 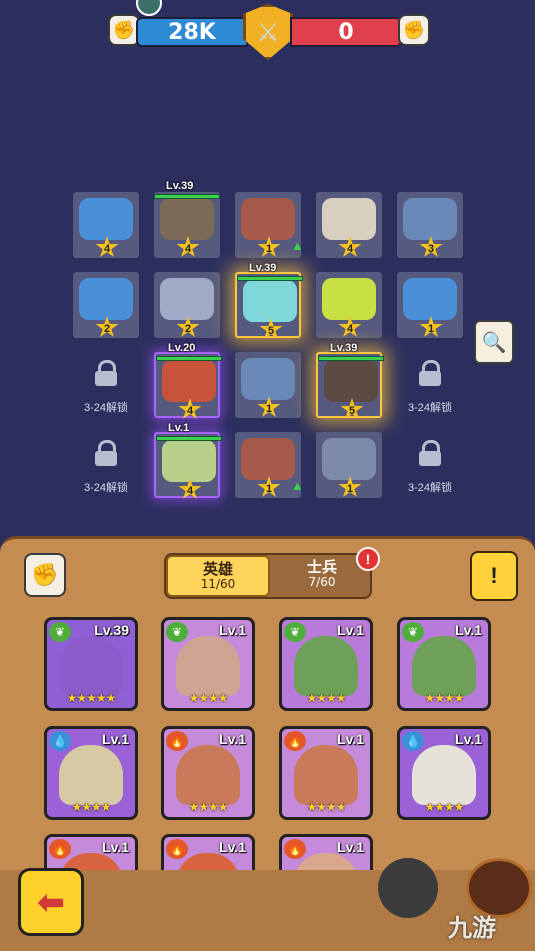 I want to click on hero-stars: ★★★★★, so click(x=91, y=698).